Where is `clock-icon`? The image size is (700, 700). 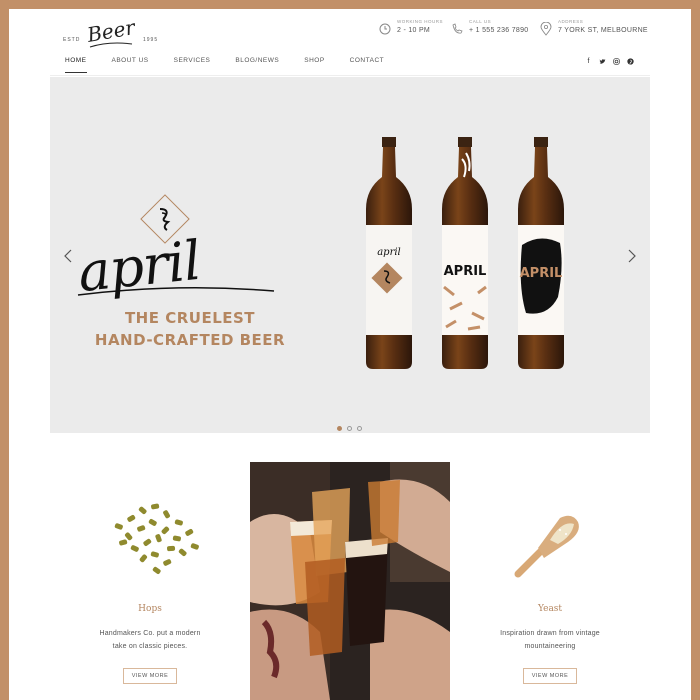
clock-icon is located at coordinates (385, 29).